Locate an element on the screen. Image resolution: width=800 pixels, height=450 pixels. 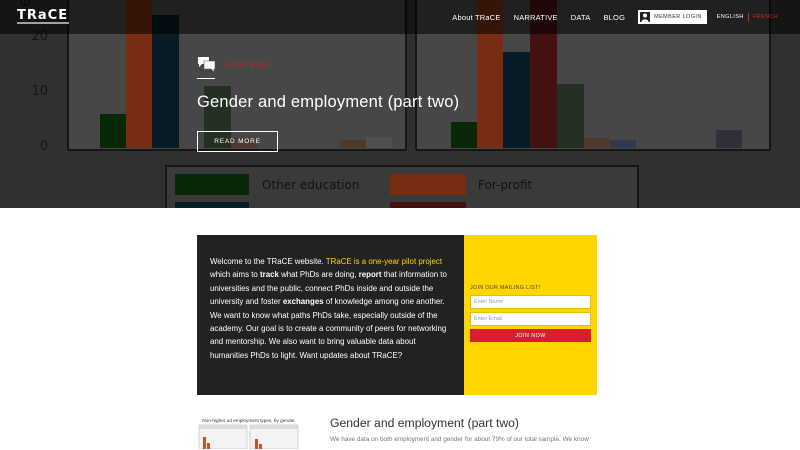
latest-blog-label: LATEST BLOG is located at coordinates (247, 65).